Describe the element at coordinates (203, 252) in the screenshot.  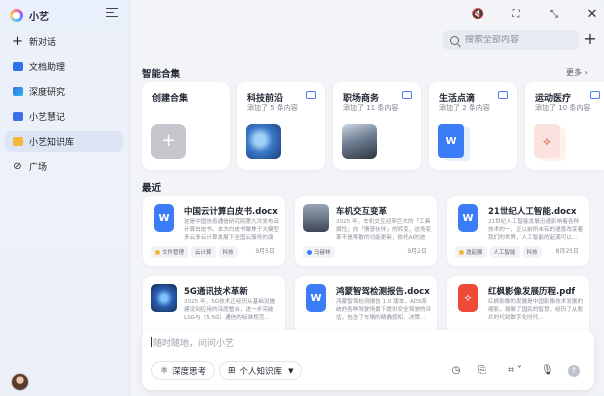
I see `tag: 云计算` at that location.